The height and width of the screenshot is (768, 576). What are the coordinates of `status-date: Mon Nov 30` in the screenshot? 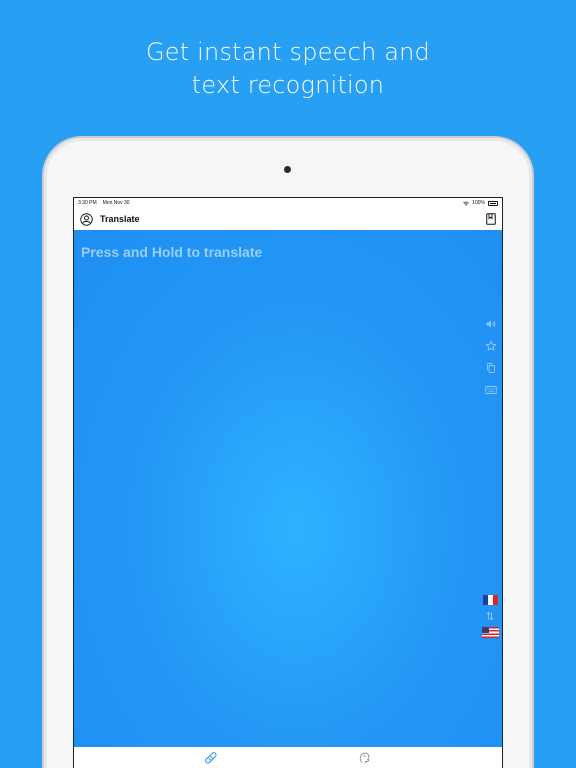 It's located at (116, 203).